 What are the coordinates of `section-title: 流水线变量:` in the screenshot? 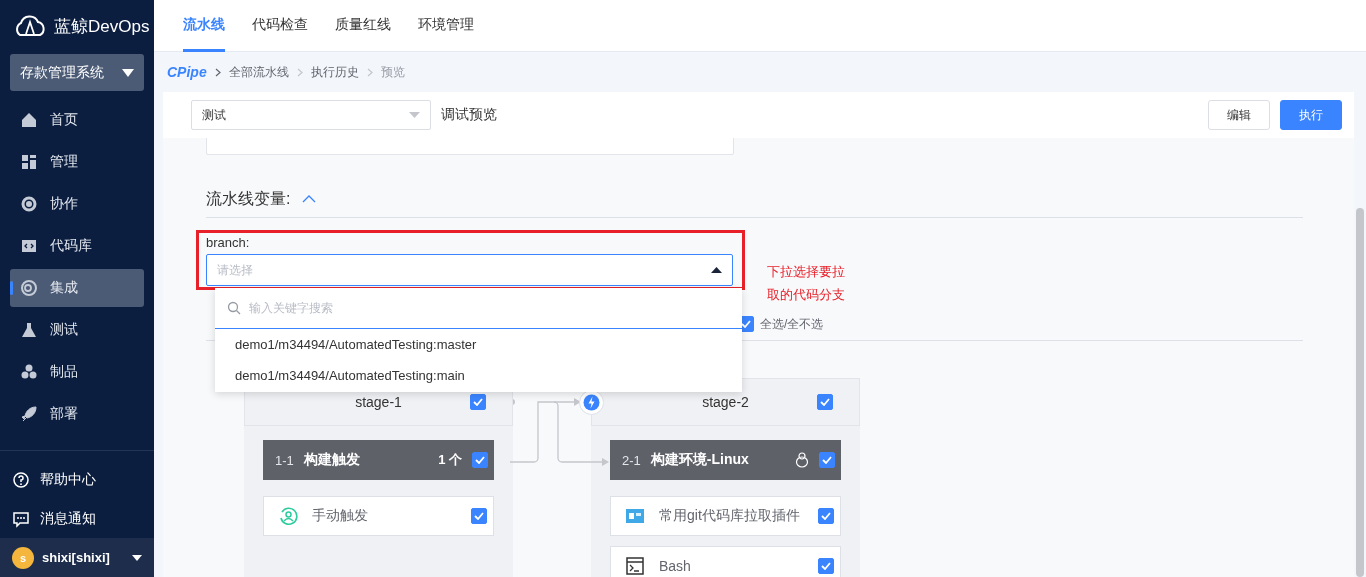 It's located at (248, 198).